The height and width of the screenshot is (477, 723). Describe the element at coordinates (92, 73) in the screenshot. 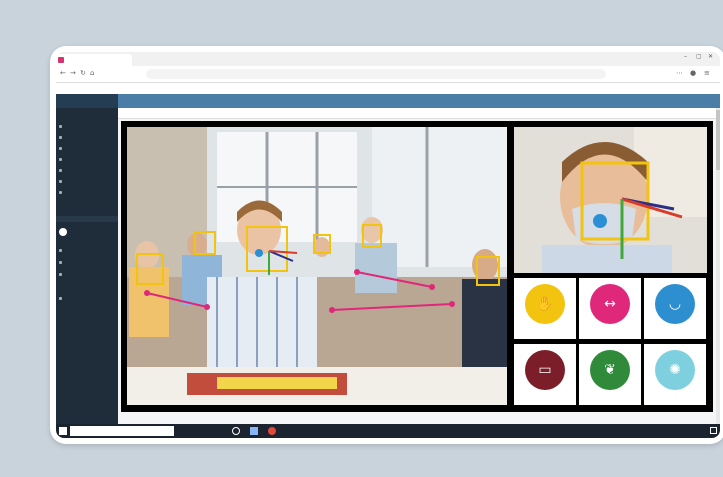

I see `home-icon: ⌂` at that location.